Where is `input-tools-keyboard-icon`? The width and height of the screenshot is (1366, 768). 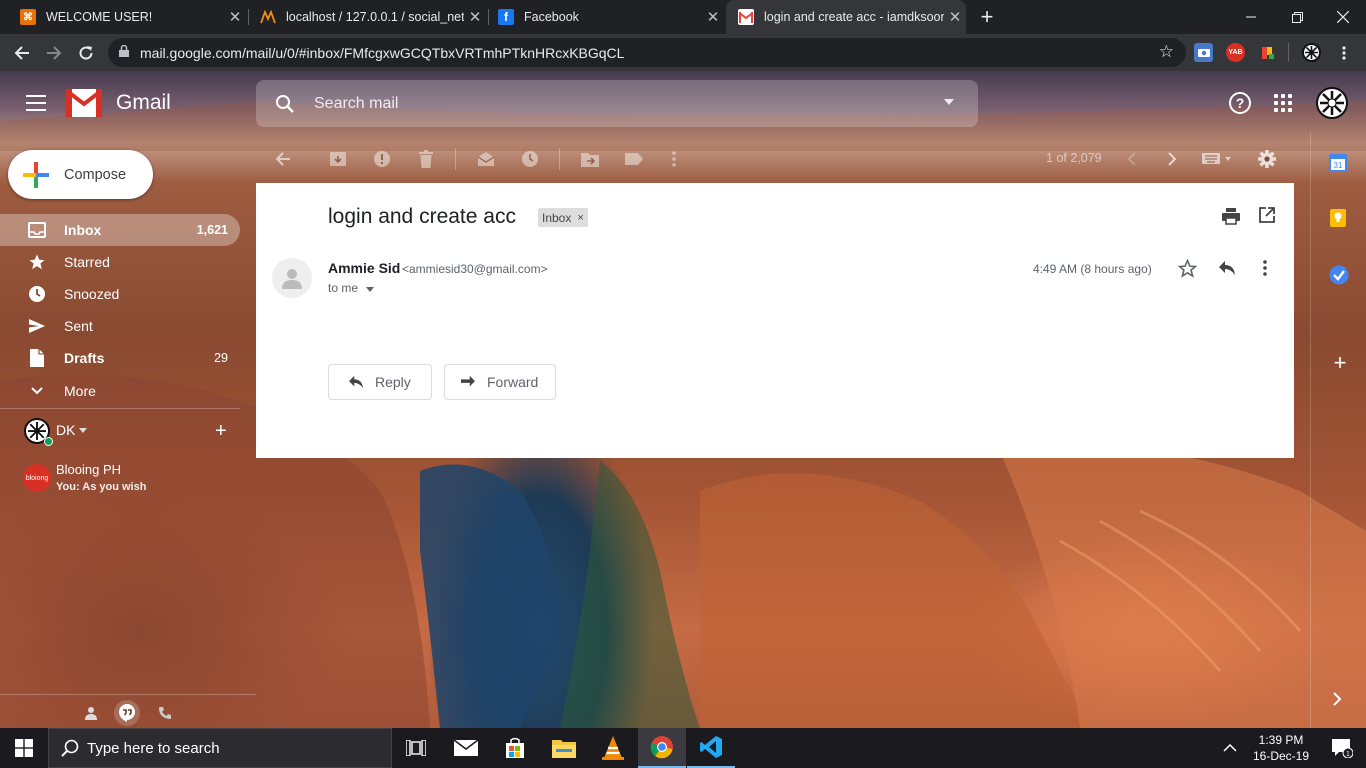
input-tools-keyboard-icon is located at coordinates (1217, 159).